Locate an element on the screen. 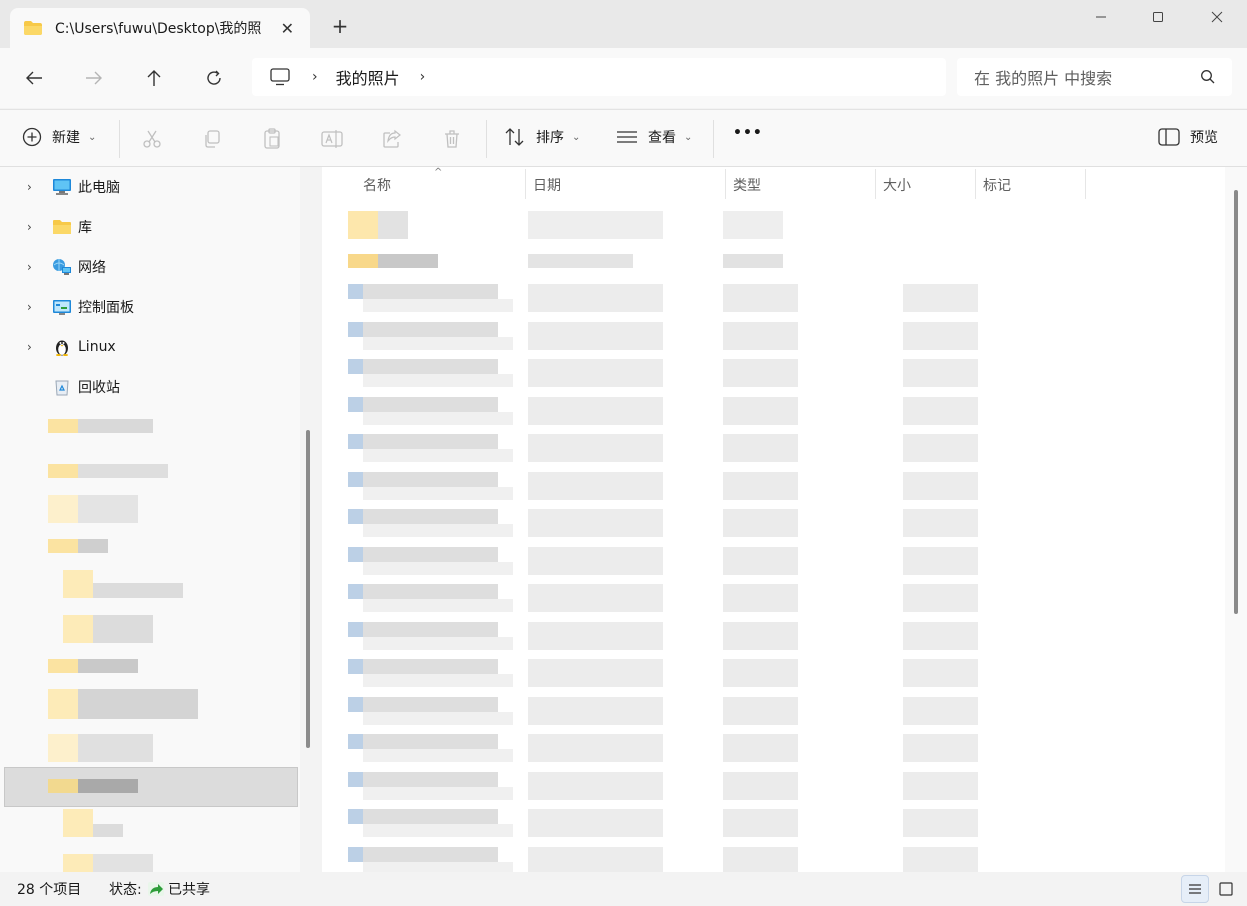 The image size is (1247, 906). copy-icon is located at coordinates (212, 139).